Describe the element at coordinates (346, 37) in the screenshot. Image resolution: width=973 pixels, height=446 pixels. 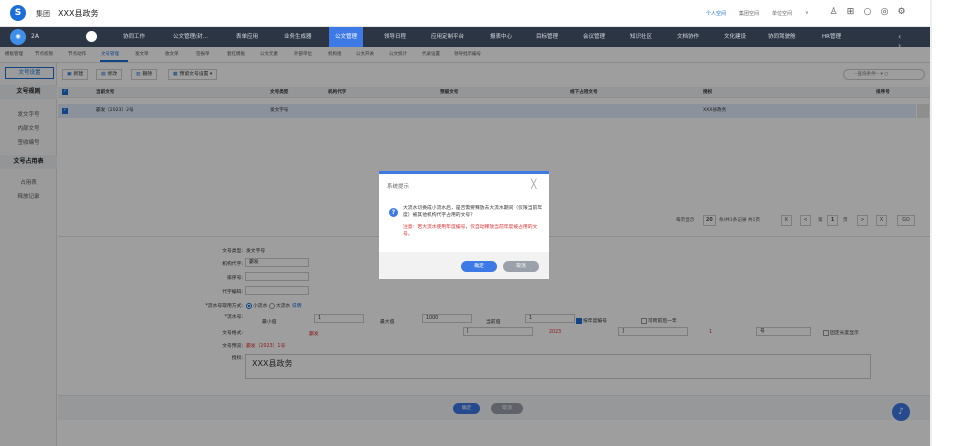
I see `nav-item-doc-mgmt: 公文管理` at that location.